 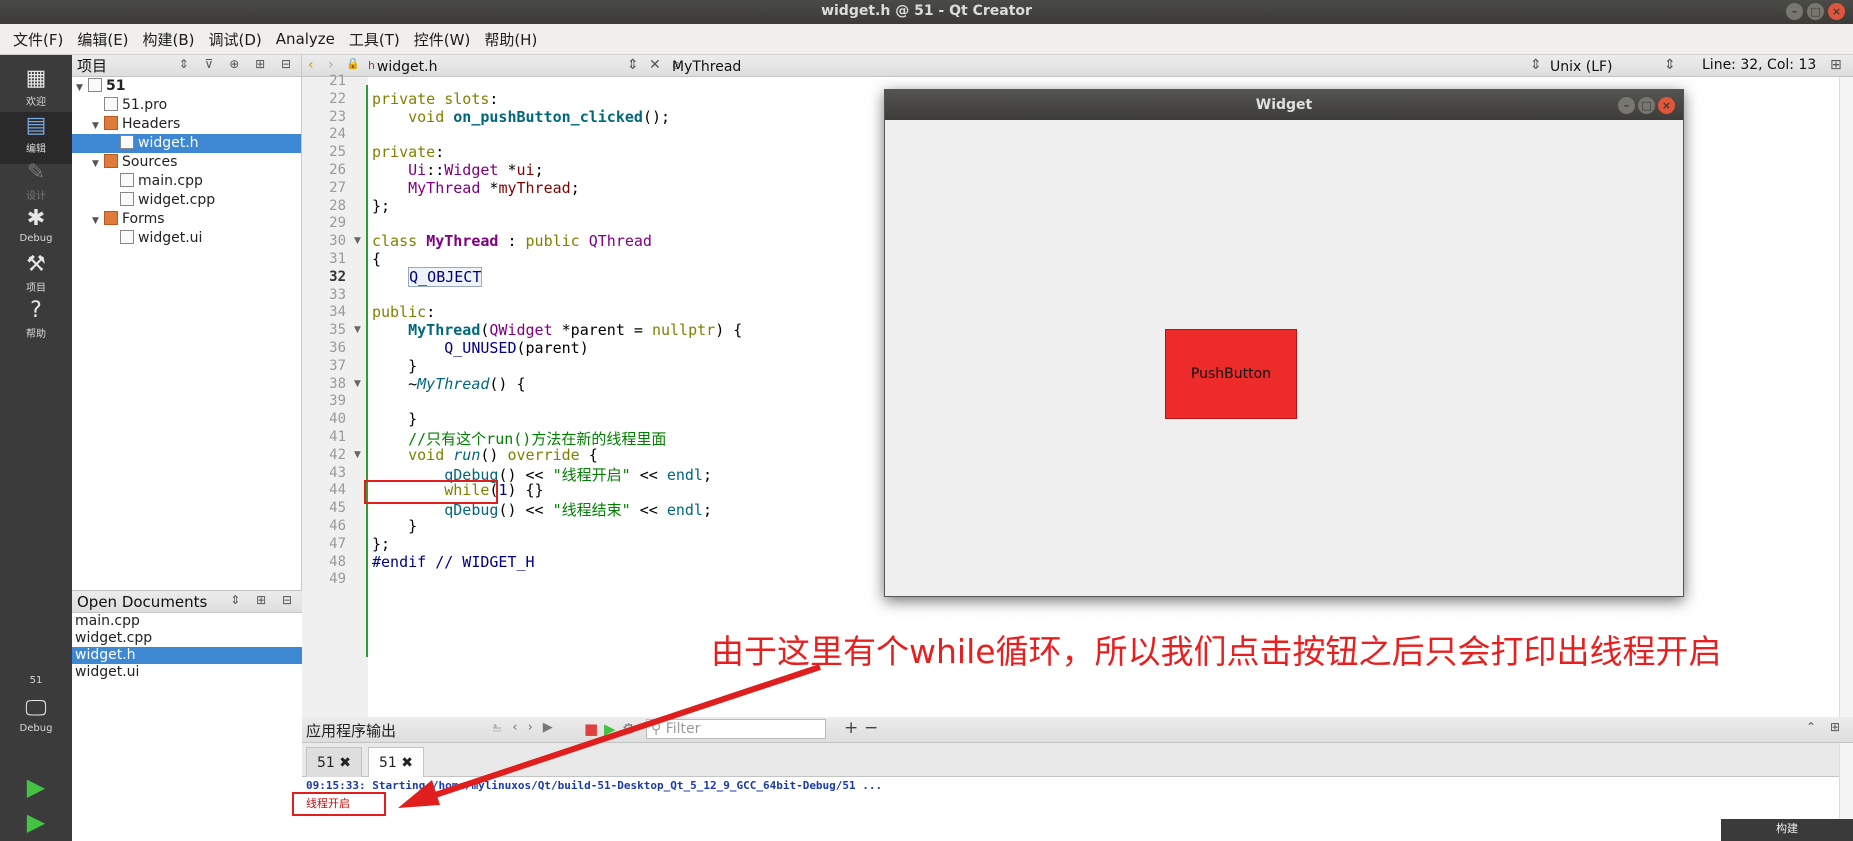 I want to click on cpp-file-icon, so click(x=127, y=180).